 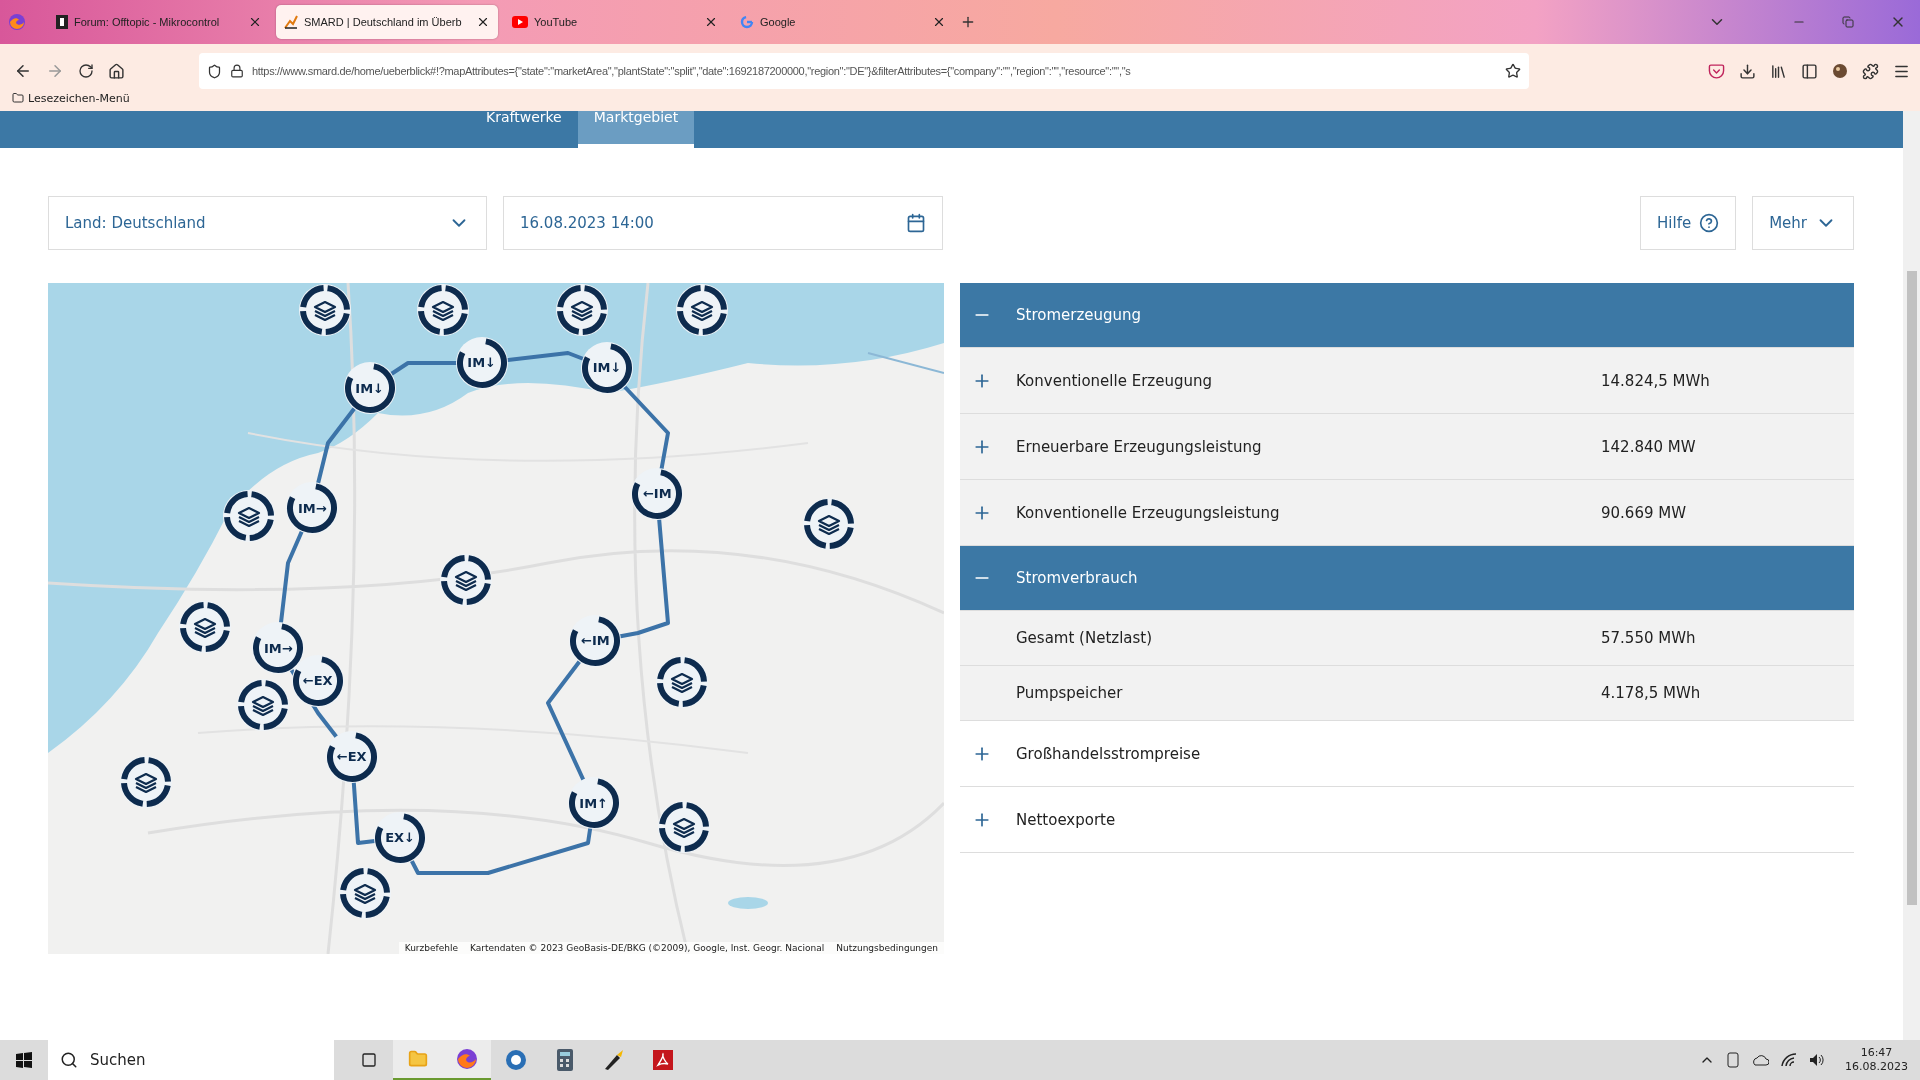 I want to click on date-field: 16.08.2023 14:00, so click(x=723, y=223).